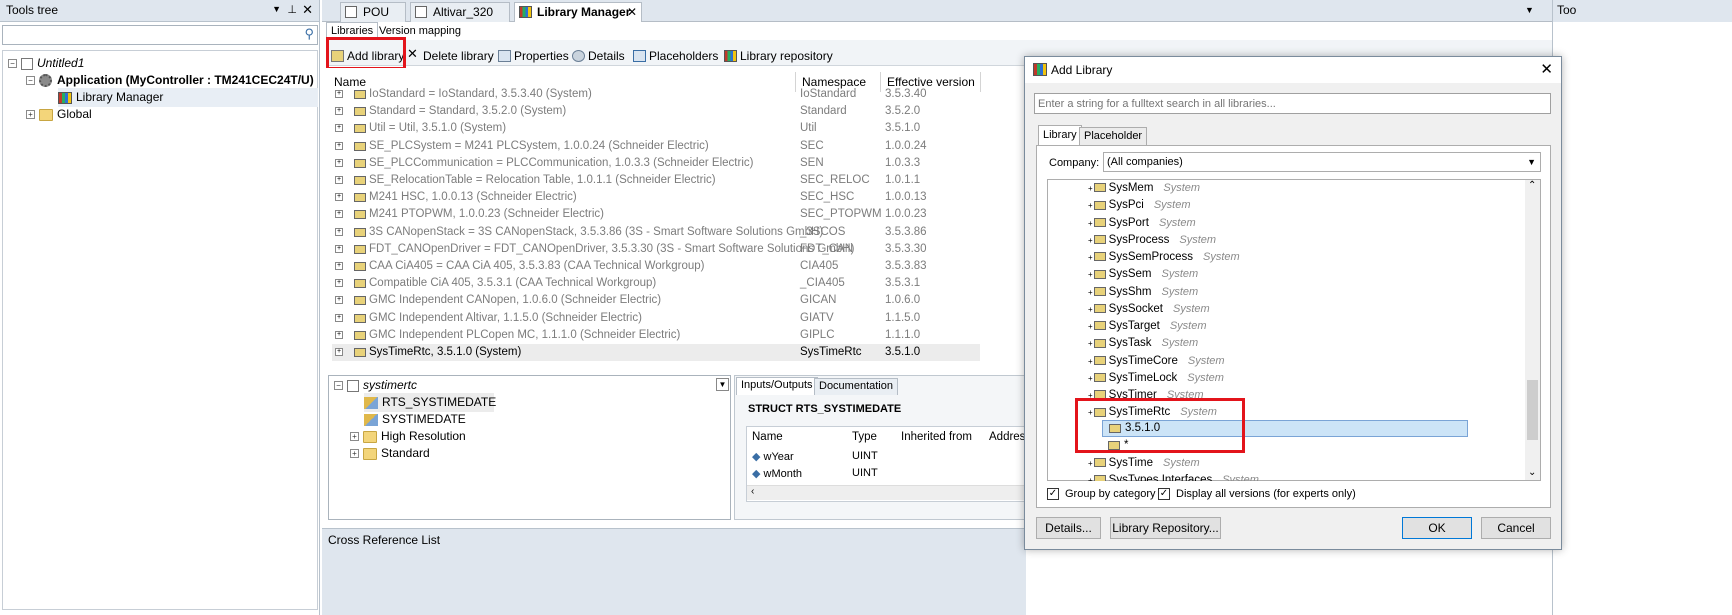 This screenshot has width=1732, height=615. What do you see at coordinates (1292, 103) in the screenshot?
I see `fulltext-search-input` at bounding box center [1292, 103].